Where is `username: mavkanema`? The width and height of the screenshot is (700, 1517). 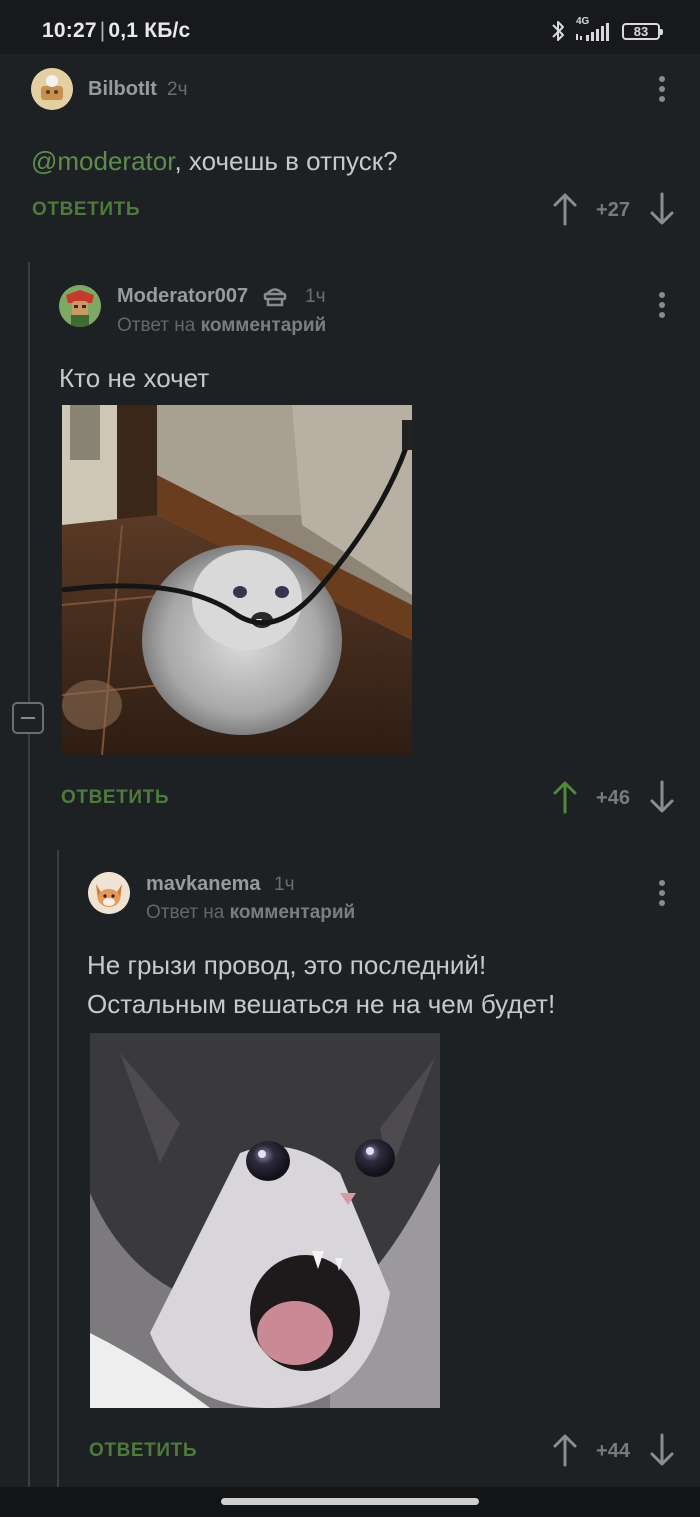 username: mavkanema is located at coordinates (203, 884).